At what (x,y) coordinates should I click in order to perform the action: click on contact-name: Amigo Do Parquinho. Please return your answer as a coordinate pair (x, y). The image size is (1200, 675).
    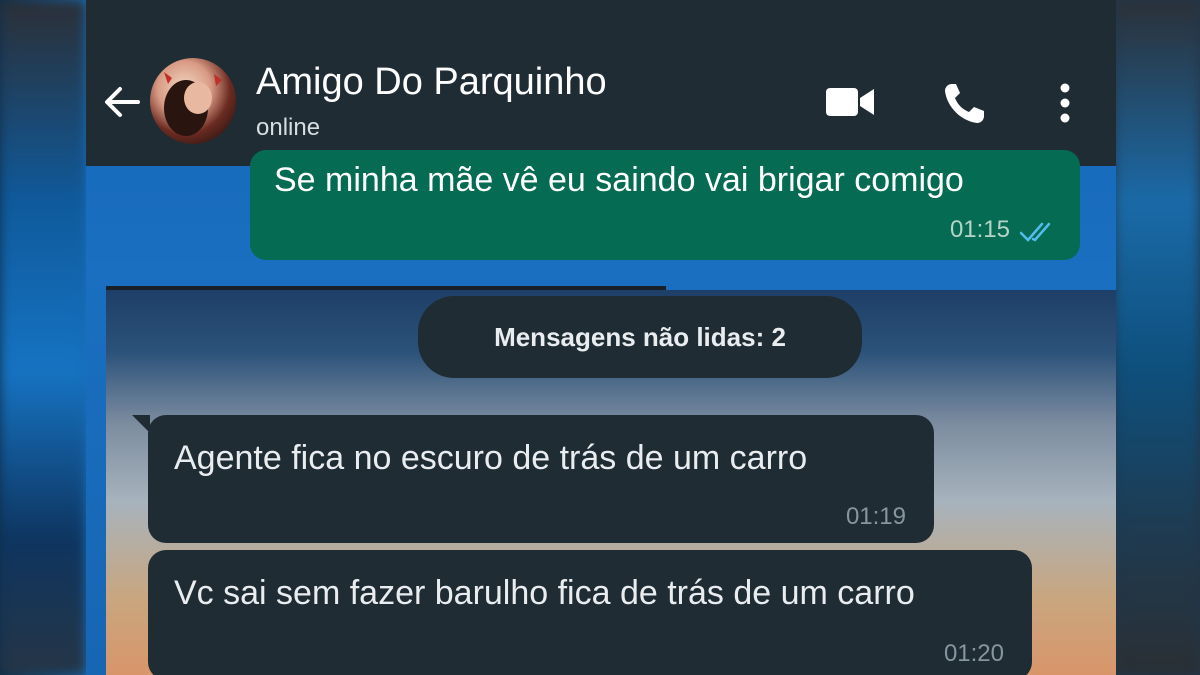
    Looking at the image, I should click on (431, 82).